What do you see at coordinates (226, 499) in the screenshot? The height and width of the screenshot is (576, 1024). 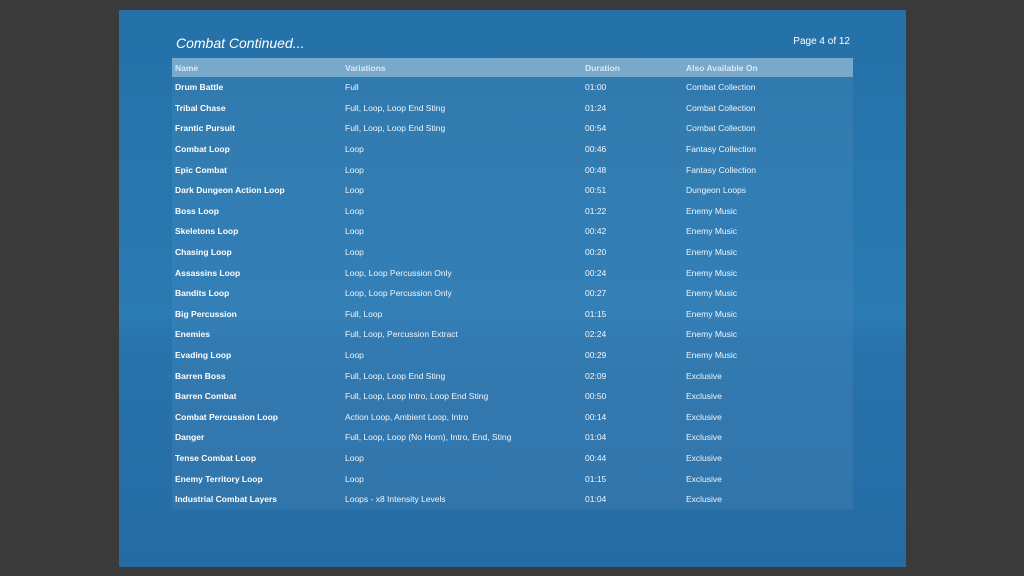 I see `cell-name: Industrial Combat Layers` at bounding box center [226, 499].